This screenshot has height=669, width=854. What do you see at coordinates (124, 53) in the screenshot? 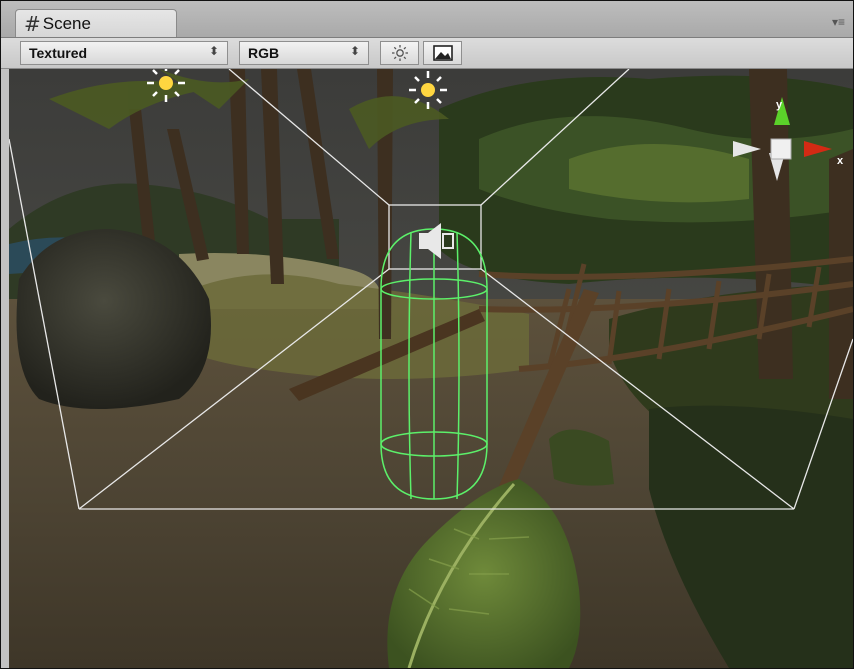
I see `render-mode-dropdown: Textured ⬍` at bounding box center [124, 53].